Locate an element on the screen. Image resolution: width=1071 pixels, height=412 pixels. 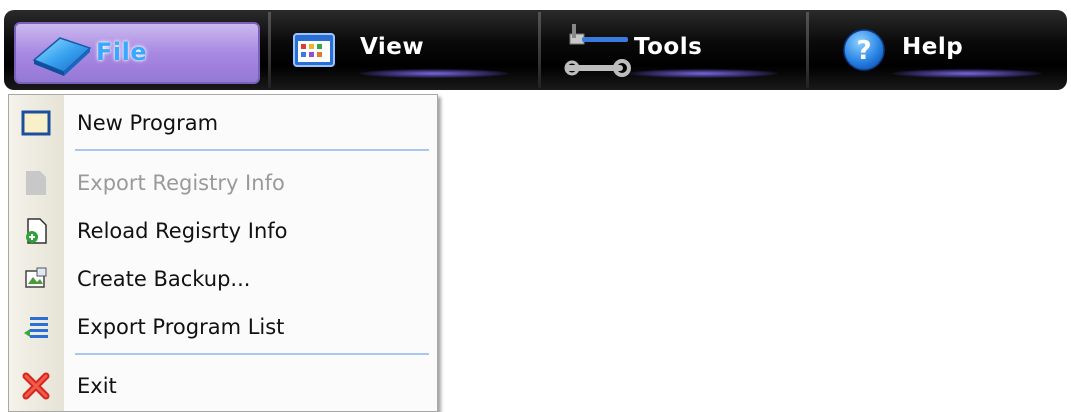
menu-help: ? Help is located at coordinates (937, 50).